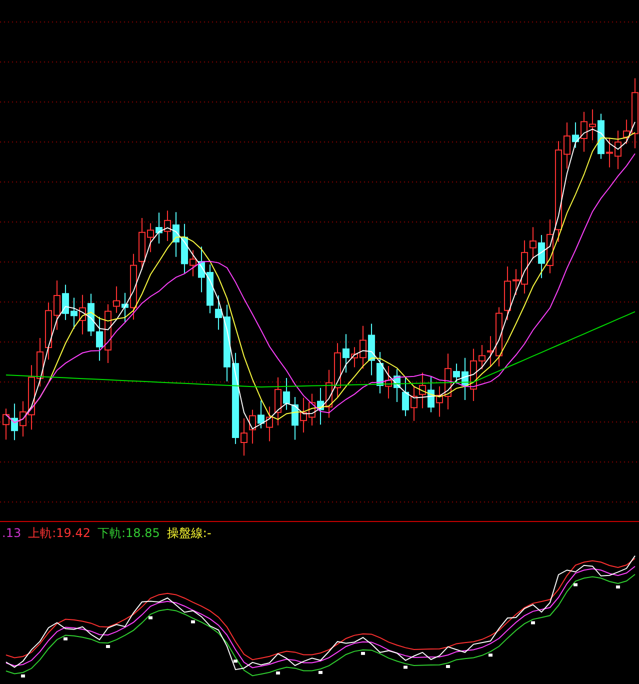 This screenshot has width=639, height=684. I want to click on indicator-value: 上軌:19.42, so click(59, 533).